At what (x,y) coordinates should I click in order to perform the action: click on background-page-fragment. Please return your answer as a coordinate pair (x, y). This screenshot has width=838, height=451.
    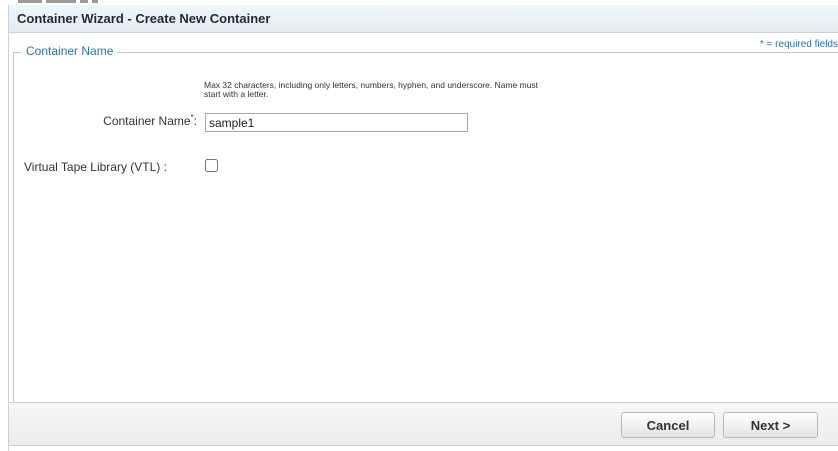
    Looking at the image, I should click on (88, 2).